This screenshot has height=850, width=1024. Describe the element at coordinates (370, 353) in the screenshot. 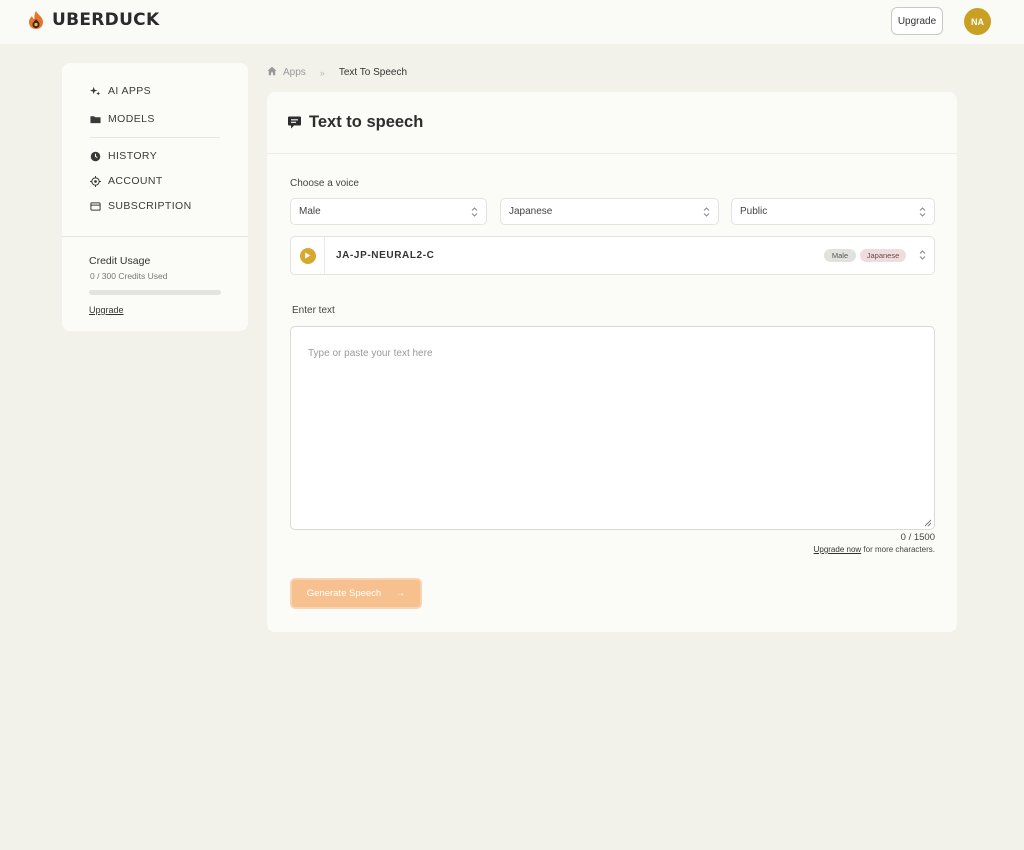

I see `text-input-placeholder: Type or paste your text here` at that location.